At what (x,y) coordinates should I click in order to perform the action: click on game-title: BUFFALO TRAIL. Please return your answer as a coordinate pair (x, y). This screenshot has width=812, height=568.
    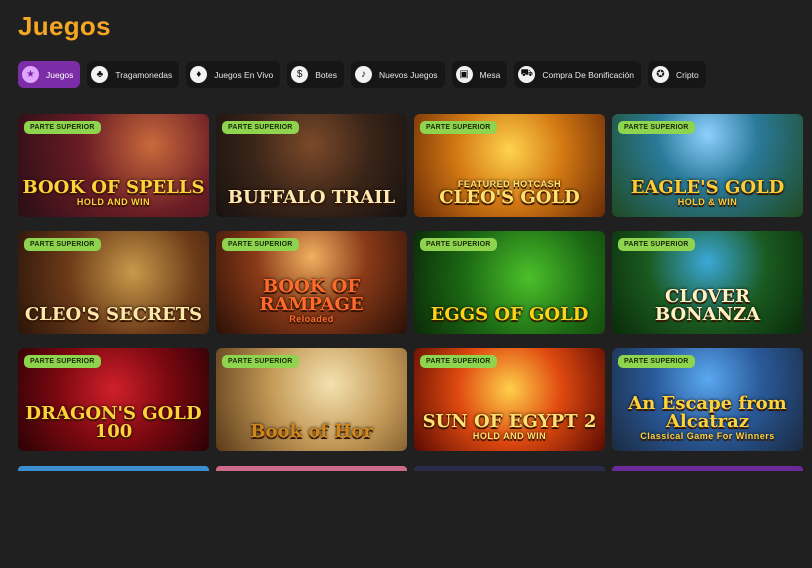
    Looking at the image, I should click on (311, 198).